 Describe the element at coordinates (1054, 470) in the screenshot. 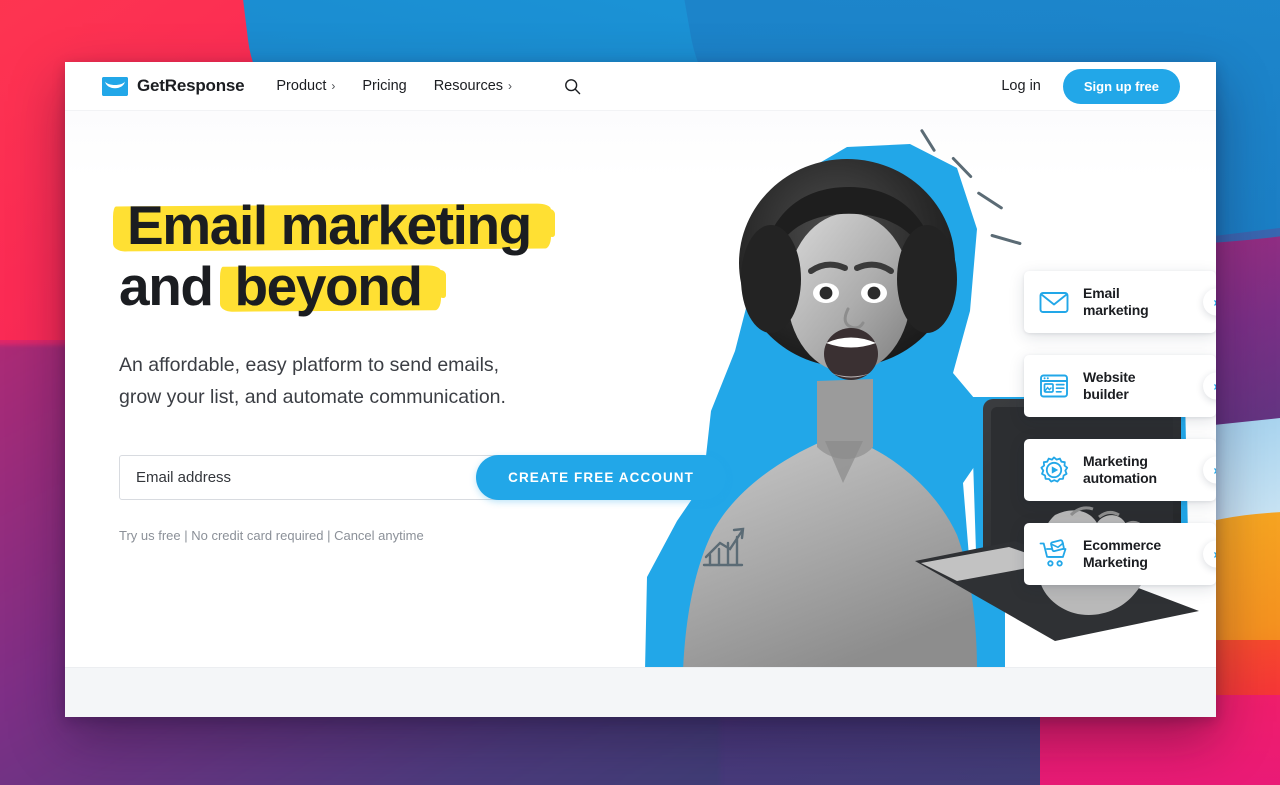

I see `gear-play-icon` at that location.